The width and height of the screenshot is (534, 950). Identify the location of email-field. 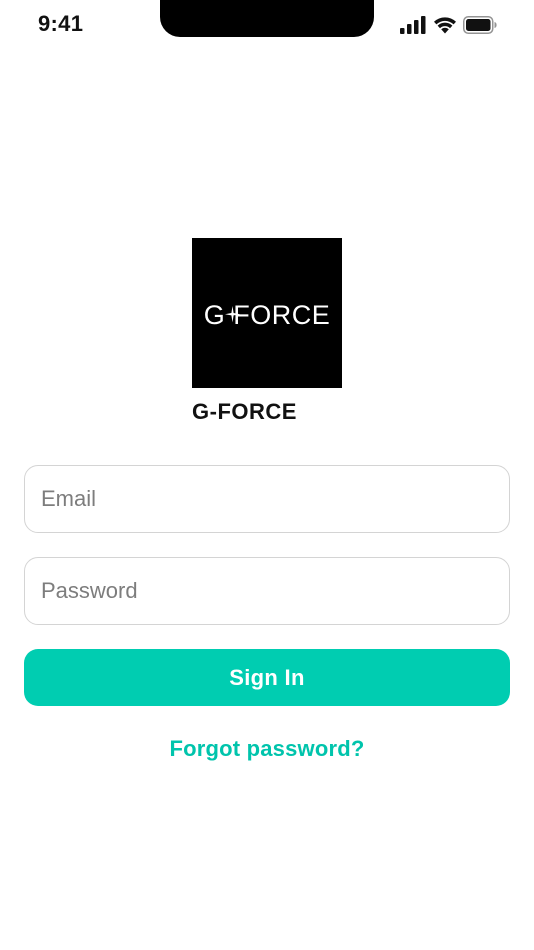
(267, 499).